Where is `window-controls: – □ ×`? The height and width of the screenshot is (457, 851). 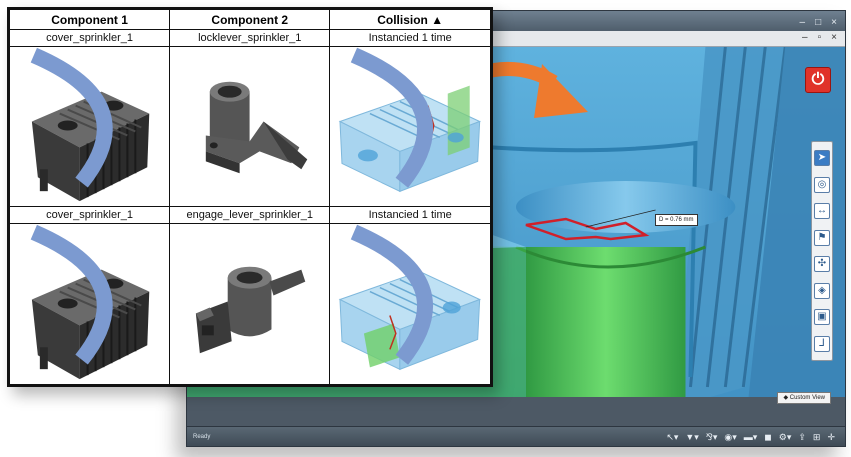 window-controls: – □ × is located at coordinates (818, 23).